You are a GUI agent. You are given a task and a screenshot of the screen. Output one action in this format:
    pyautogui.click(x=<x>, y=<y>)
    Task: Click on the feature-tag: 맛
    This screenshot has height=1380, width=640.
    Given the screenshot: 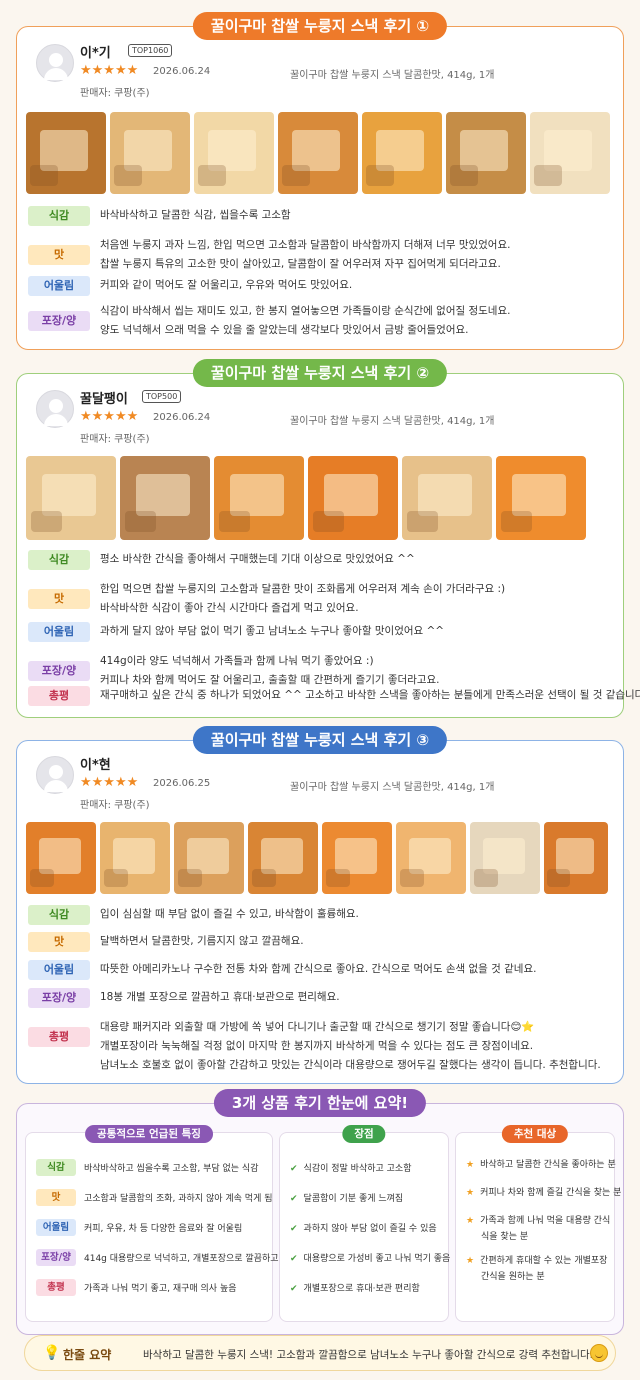 What is the action you would take?
    pyautogui.click(x=56, y=1197)
    